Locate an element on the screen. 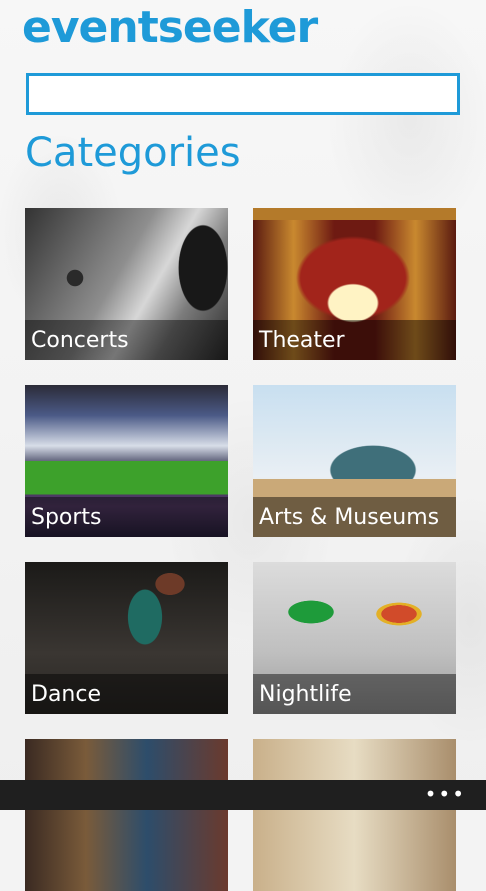 The width and height of the screenshot is (486, 891). tile-caption-bar: Arts & Museums is located at coordinates (354, 517).